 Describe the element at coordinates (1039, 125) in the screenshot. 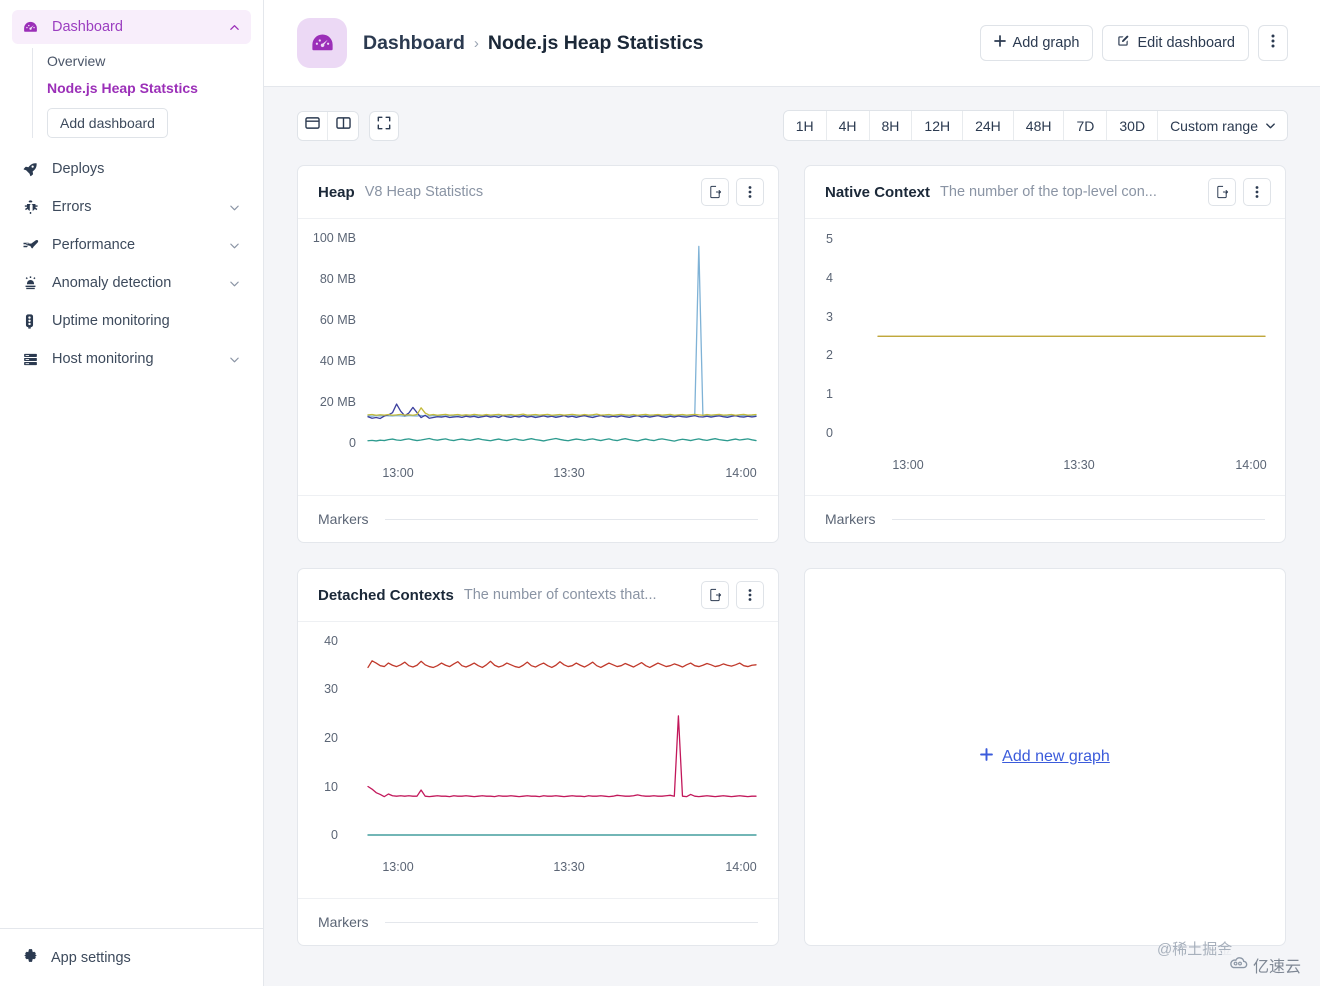

I see `range-48h: 48H` at that location.